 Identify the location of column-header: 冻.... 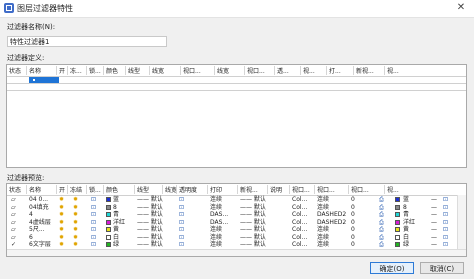
(76, 70).